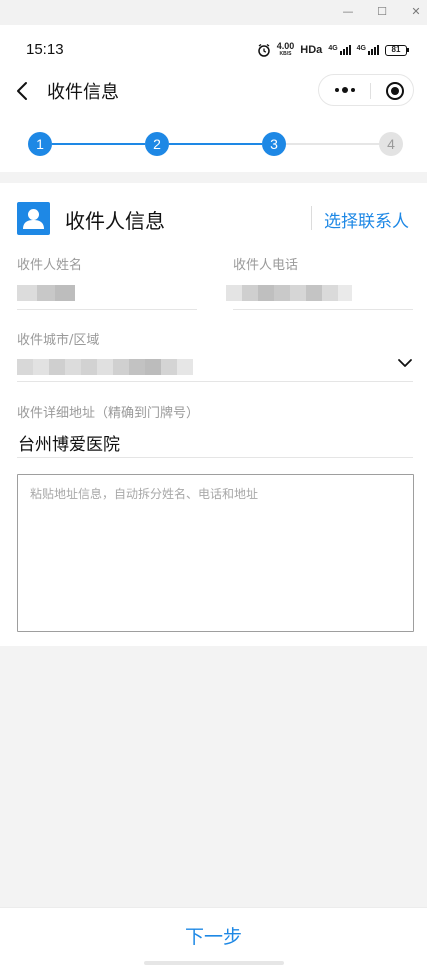 This screenshot has height=967, width=427. Describe the element at coordinates (58, 340) in the screenshot. I see `city-label: 收件城市/区域` at that location.